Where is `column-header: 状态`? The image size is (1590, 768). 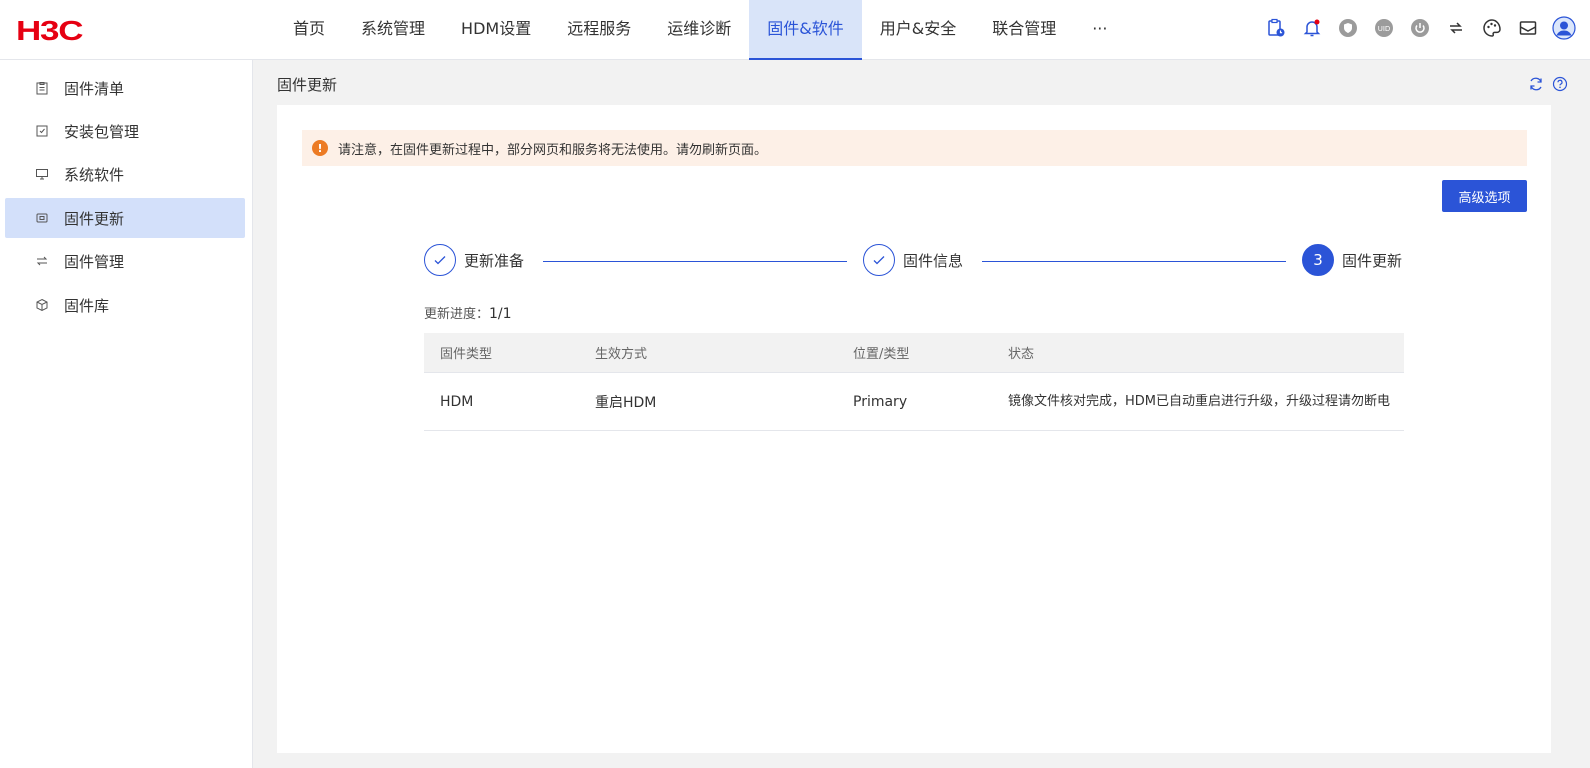 column-header: 状态 is located at coordinates (1021, 354).